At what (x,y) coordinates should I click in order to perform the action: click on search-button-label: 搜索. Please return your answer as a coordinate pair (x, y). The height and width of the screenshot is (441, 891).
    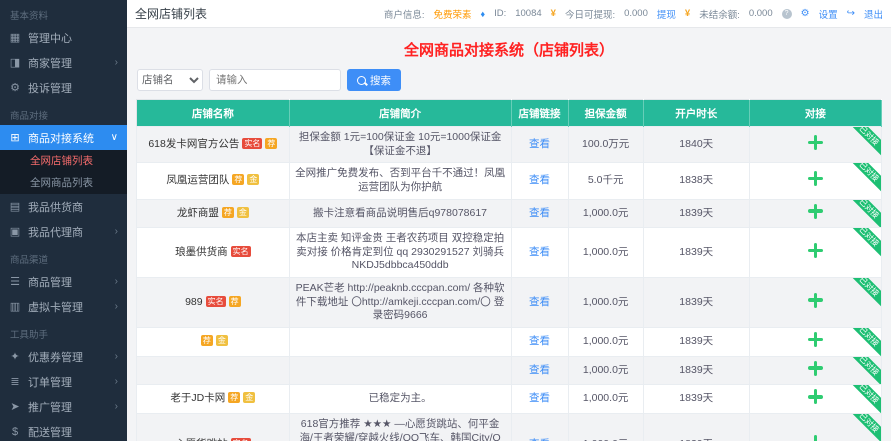
    Looking at the image, I should click on (380, 80).